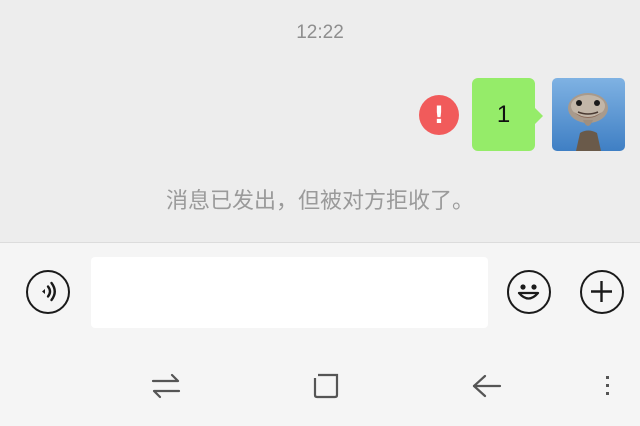 This screenshot has width=640, height=426. I want to click on menu-icon, so click(607, 385).